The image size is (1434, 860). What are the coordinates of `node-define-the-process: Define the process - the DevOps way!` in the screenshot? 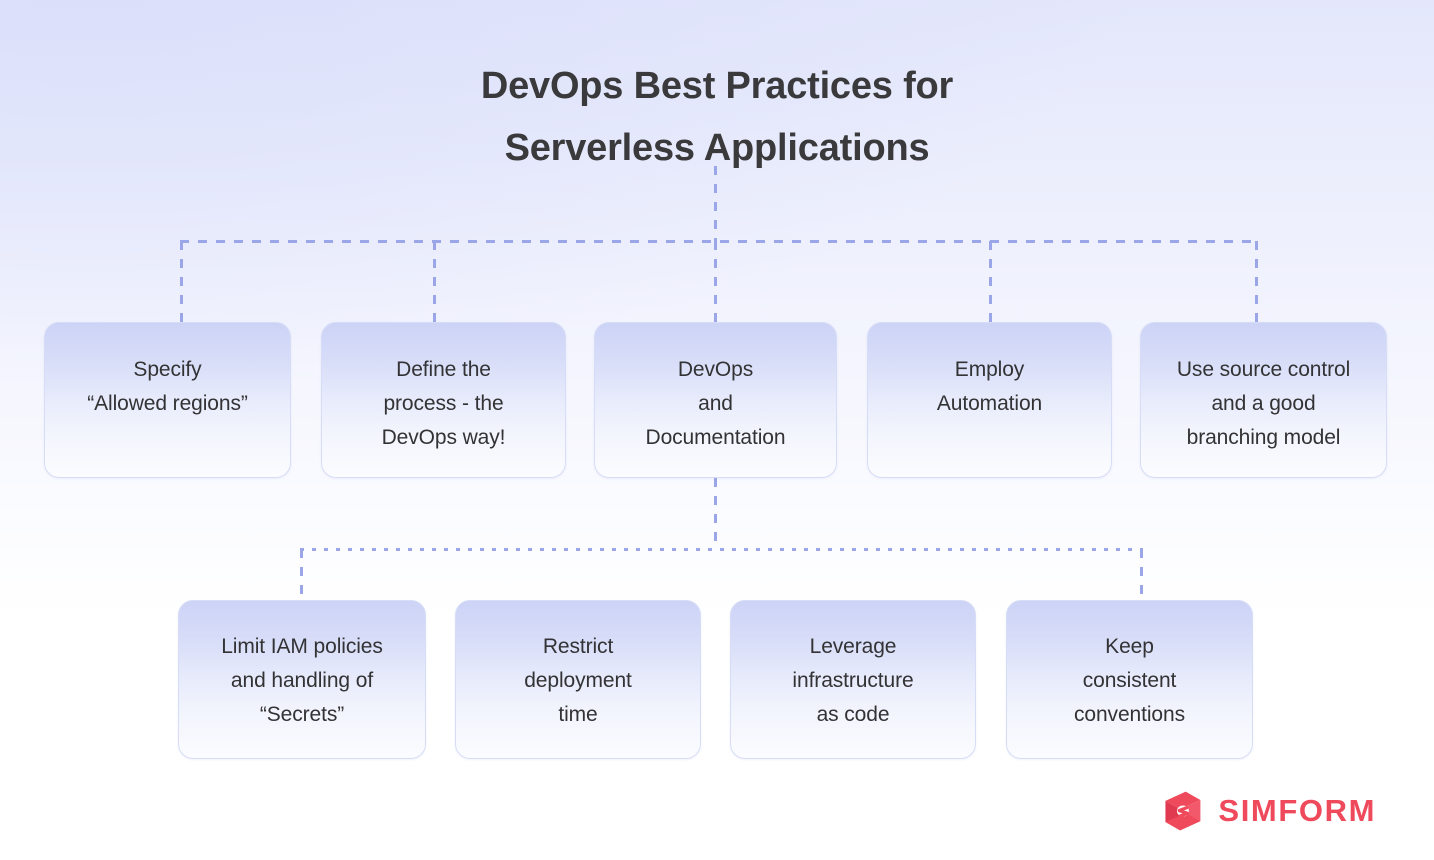 It's located at (443, 400).